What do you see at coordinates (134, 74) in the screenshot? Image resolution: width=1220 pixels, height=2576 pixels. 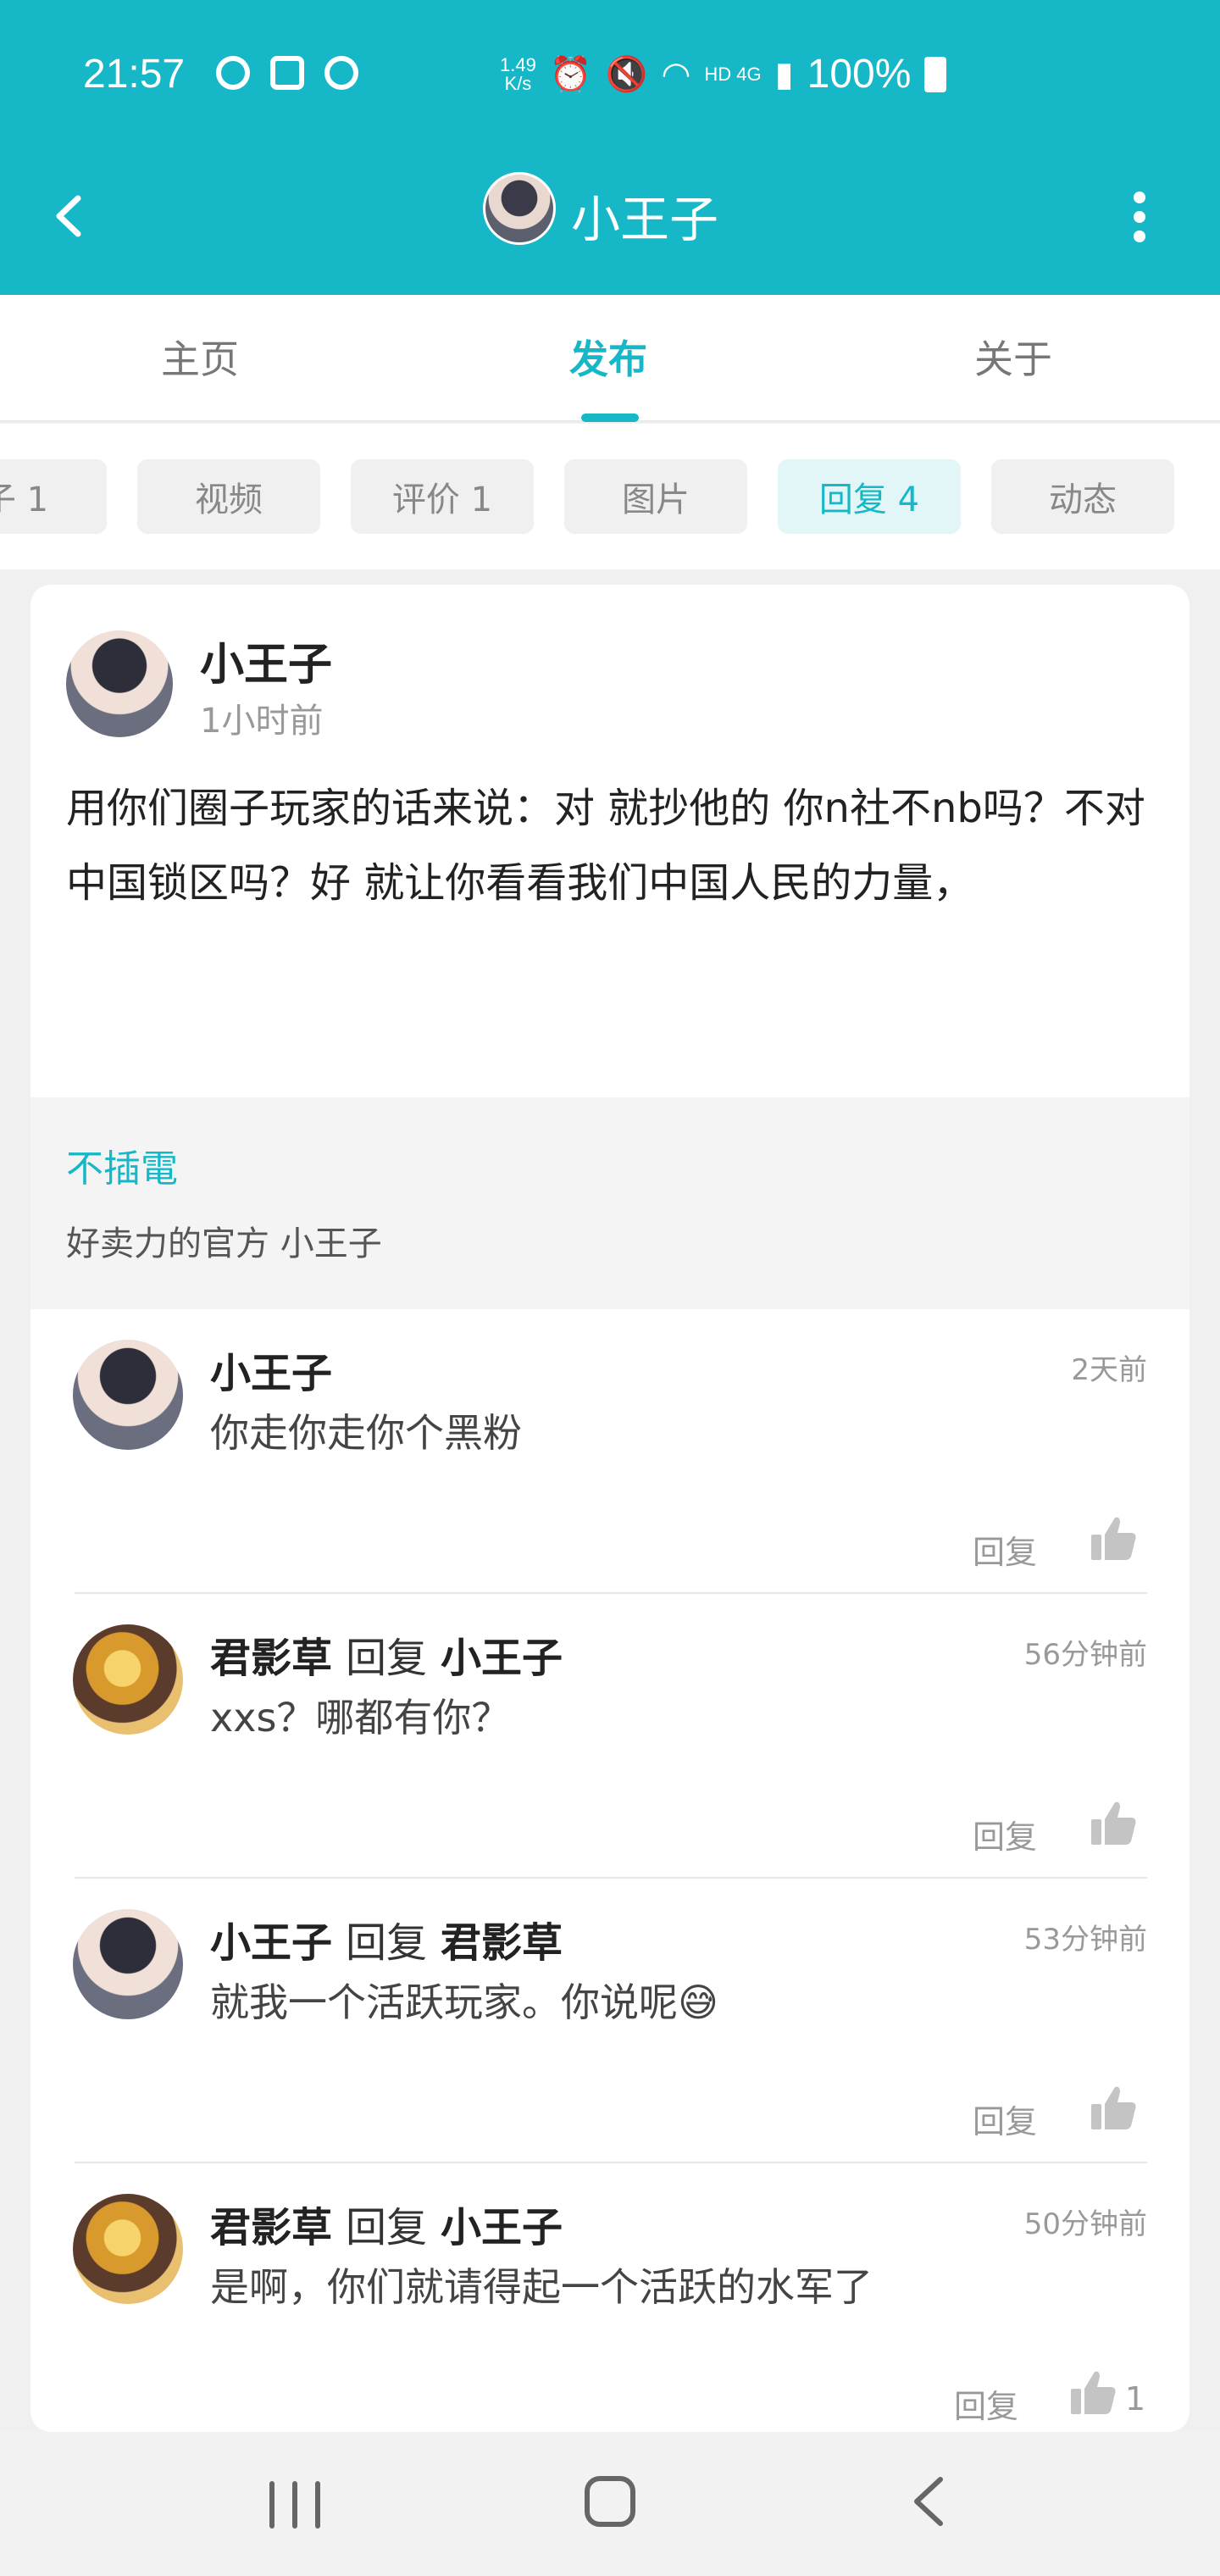 I see `status-time: 21:57` at bounding box center [134, 74].